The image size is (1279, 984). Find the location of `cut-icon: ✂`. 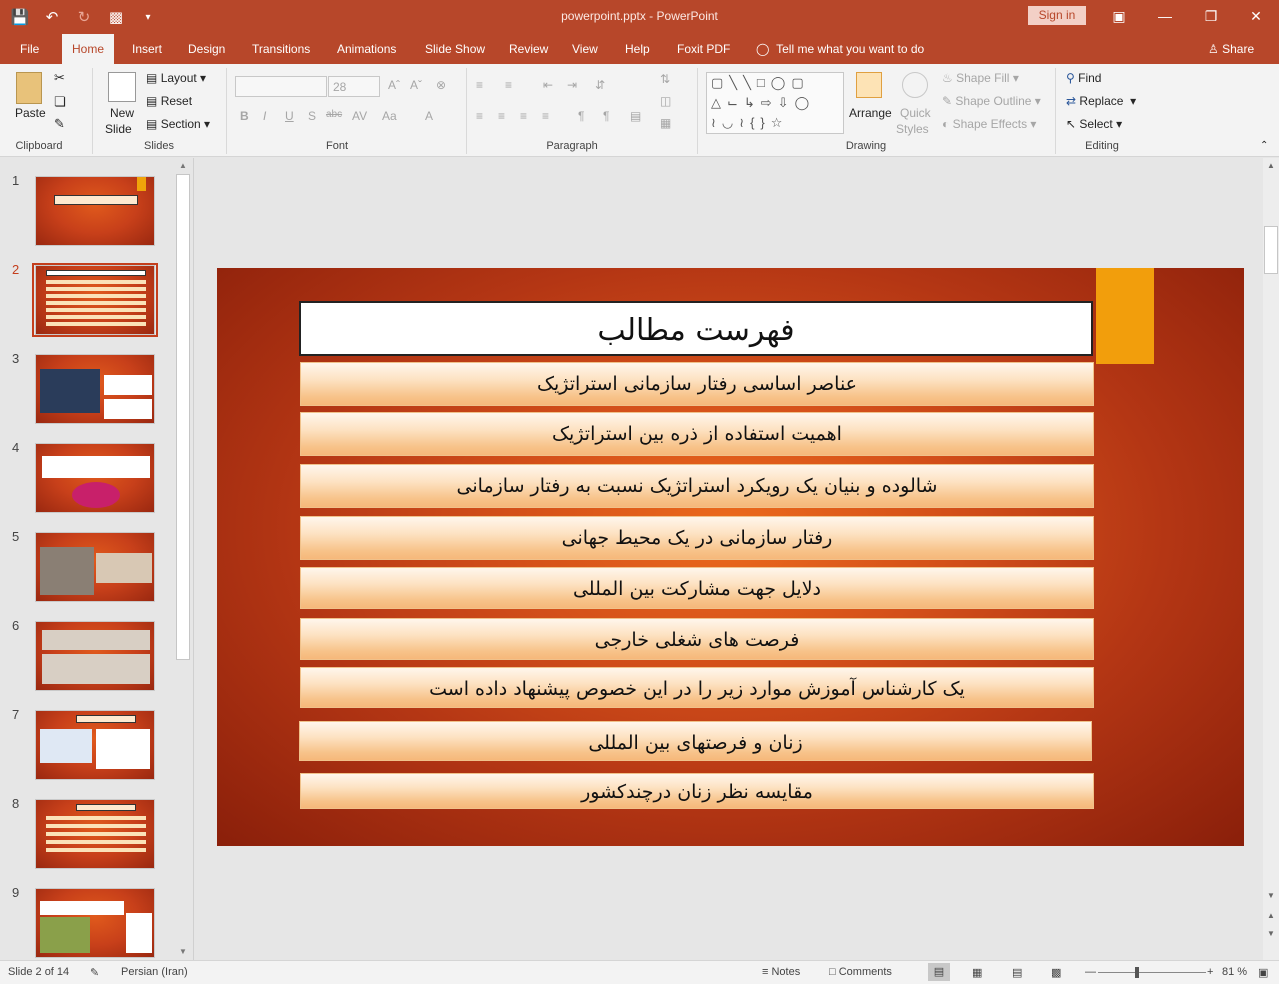

cut-icon: ✂ is located at coordinates (59, 78).